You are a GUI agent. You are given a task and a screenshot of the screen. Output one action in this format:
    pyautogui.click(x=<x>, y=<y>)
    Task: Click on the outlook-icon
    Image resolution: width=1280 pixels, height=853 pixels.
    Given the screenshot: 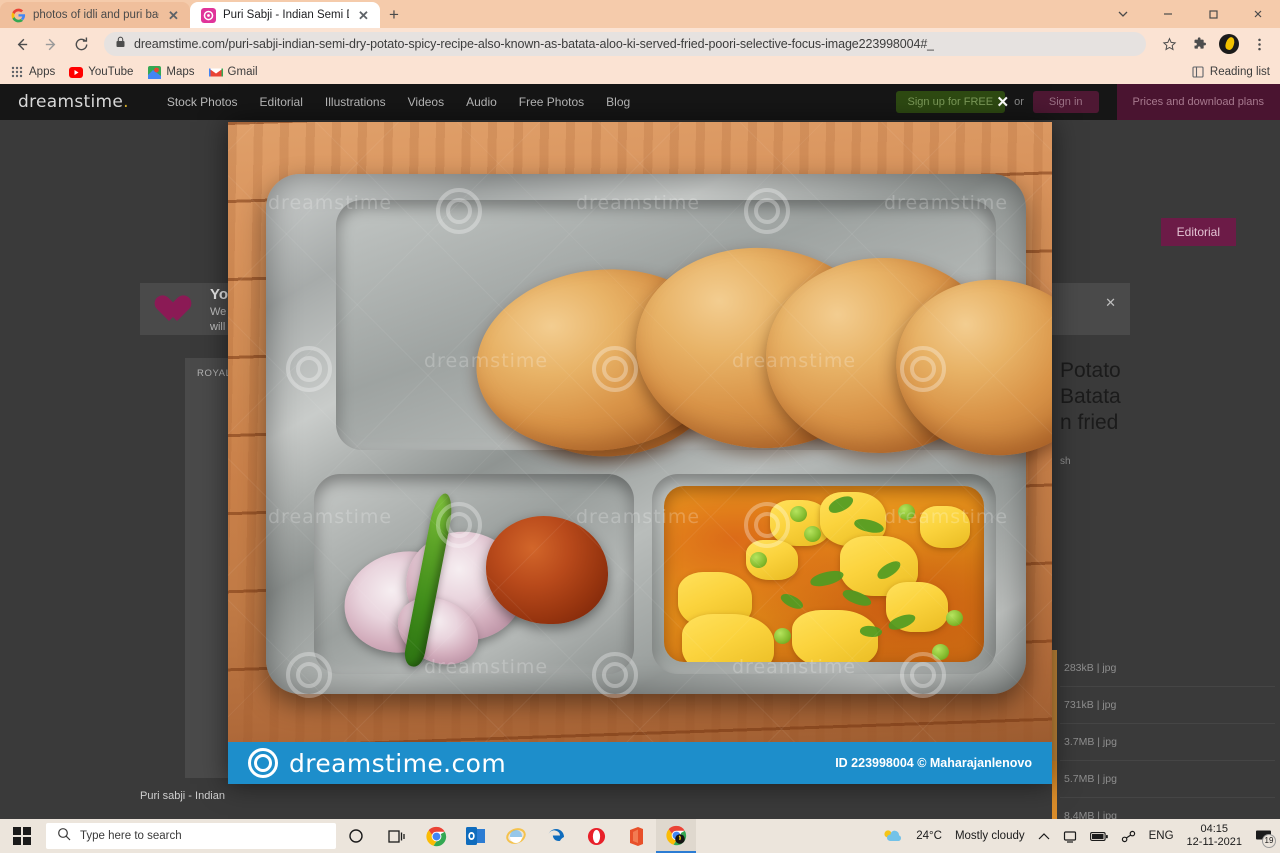 What is the action you would take?
    pyautogui.click(x=476, y=836)
    